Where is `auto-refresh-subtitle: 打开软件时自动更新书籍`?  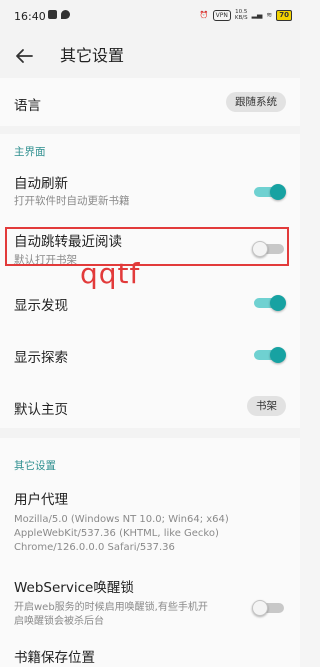
auto-refresh-subtitle: 打开软件时自动更新书籍 is located at coordinates (72, 201).